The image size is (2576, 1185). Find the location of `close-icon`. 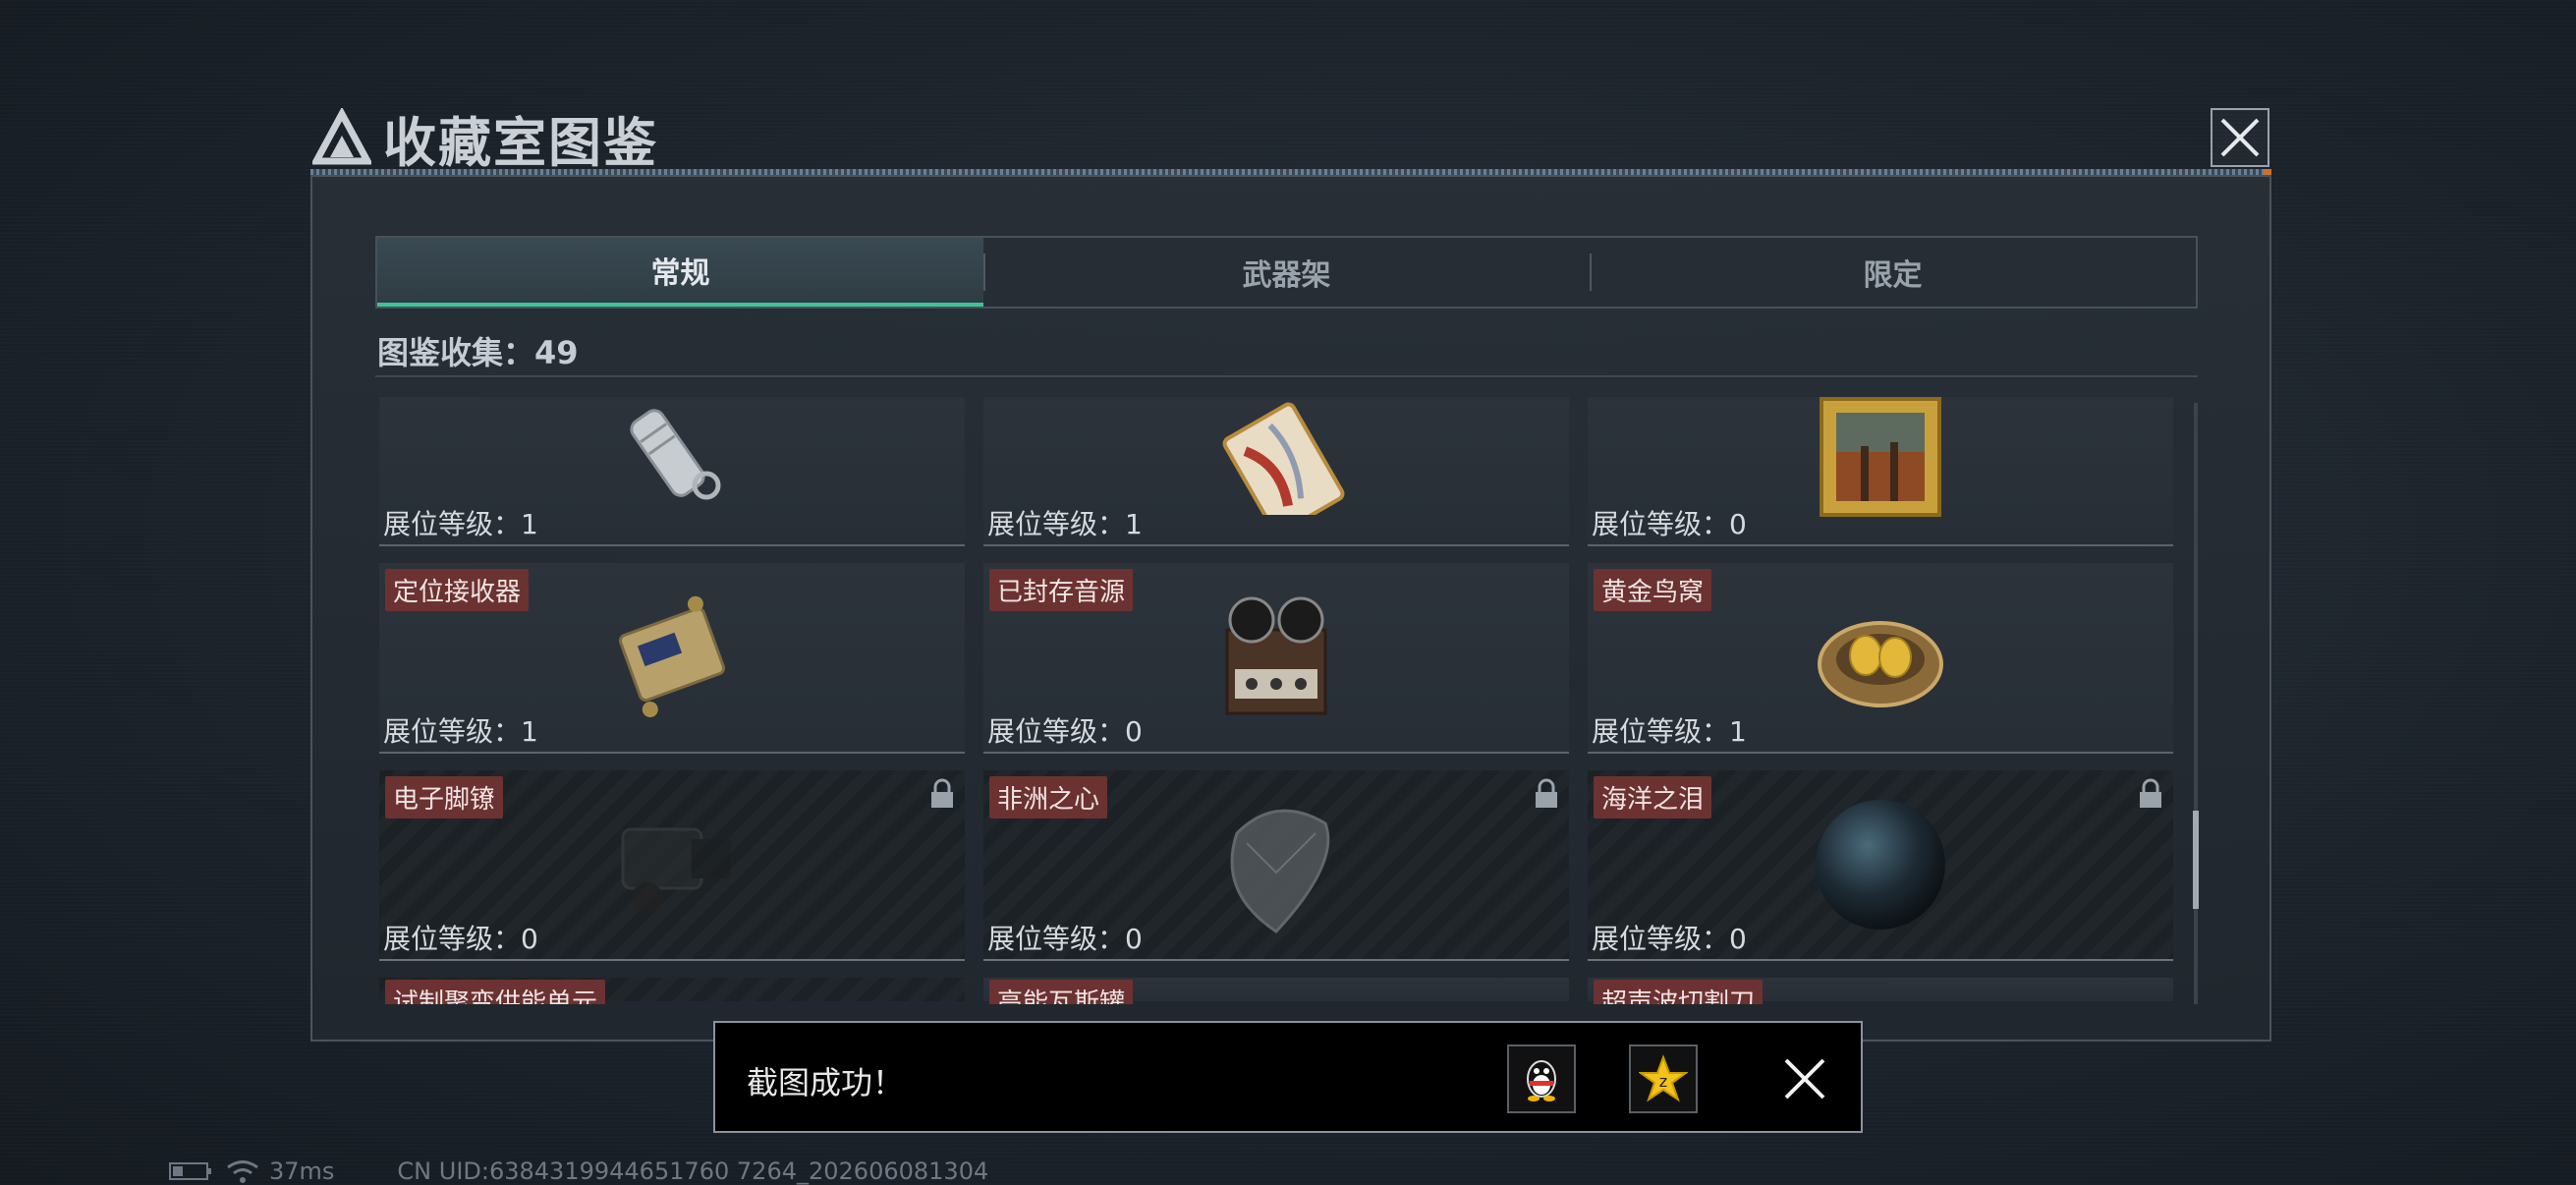

close-icon is located at coordinates (2240, 137).